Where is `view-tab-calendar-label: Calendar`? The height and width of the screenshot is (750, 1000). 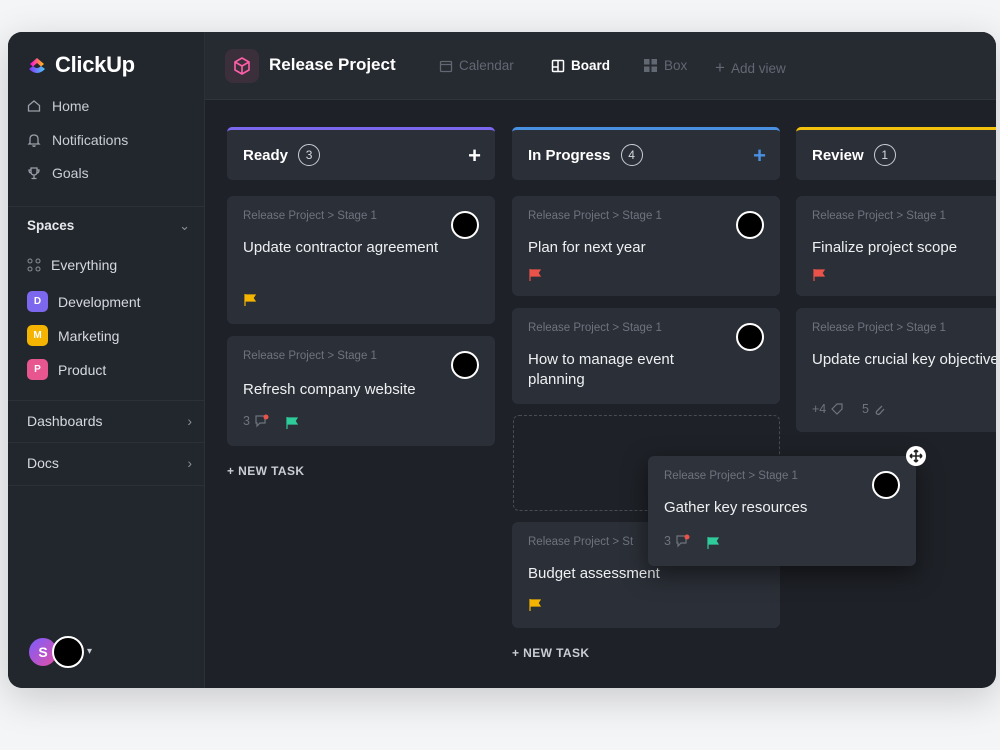 view-tab-calendar-label: Calendar is located at coordinates (486, 65).